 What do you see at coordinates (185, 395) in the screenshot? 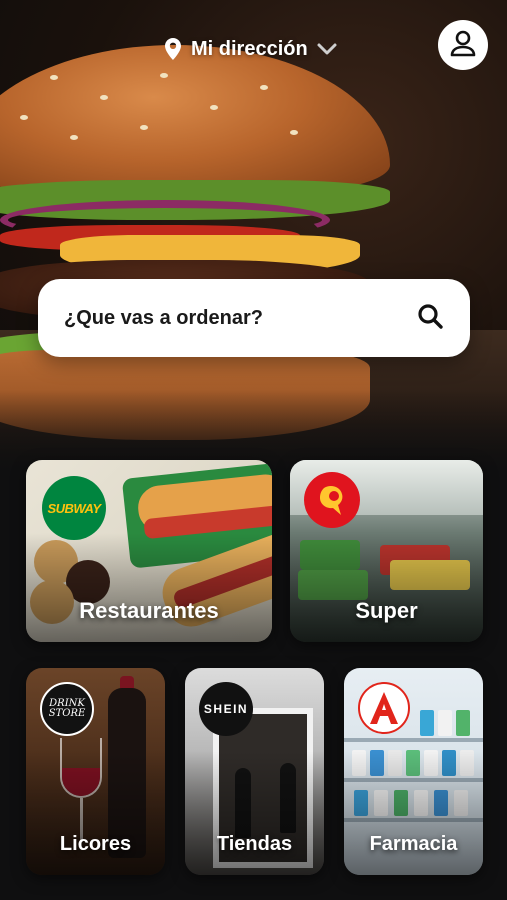
I see `hero-bun-bottom` at bounding box center [185, 395].